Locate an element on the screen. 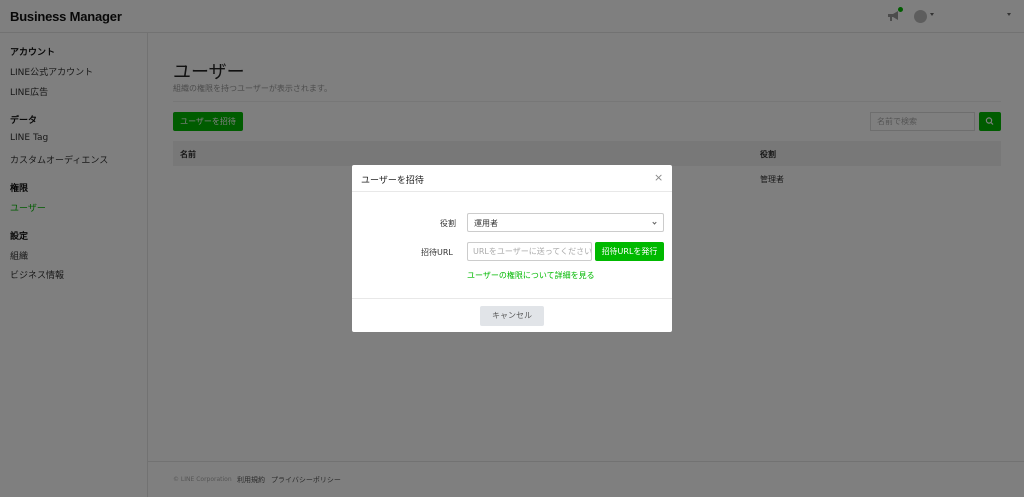  role-select: 運用者 is located at coordinates (565, 222).